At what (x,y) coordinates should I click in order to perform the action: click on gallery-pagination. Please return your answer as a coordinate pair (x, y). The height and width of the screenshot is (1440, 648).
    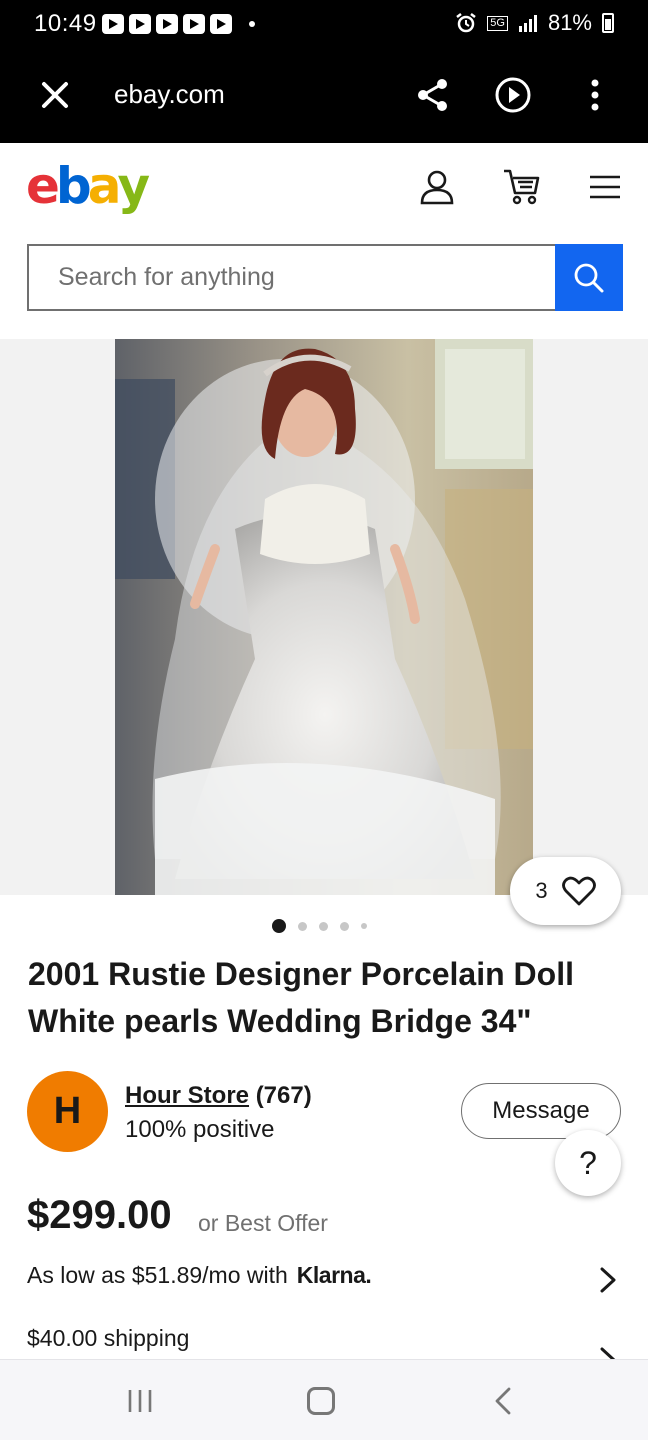
    Looking at the image, I should click on (319, 926).